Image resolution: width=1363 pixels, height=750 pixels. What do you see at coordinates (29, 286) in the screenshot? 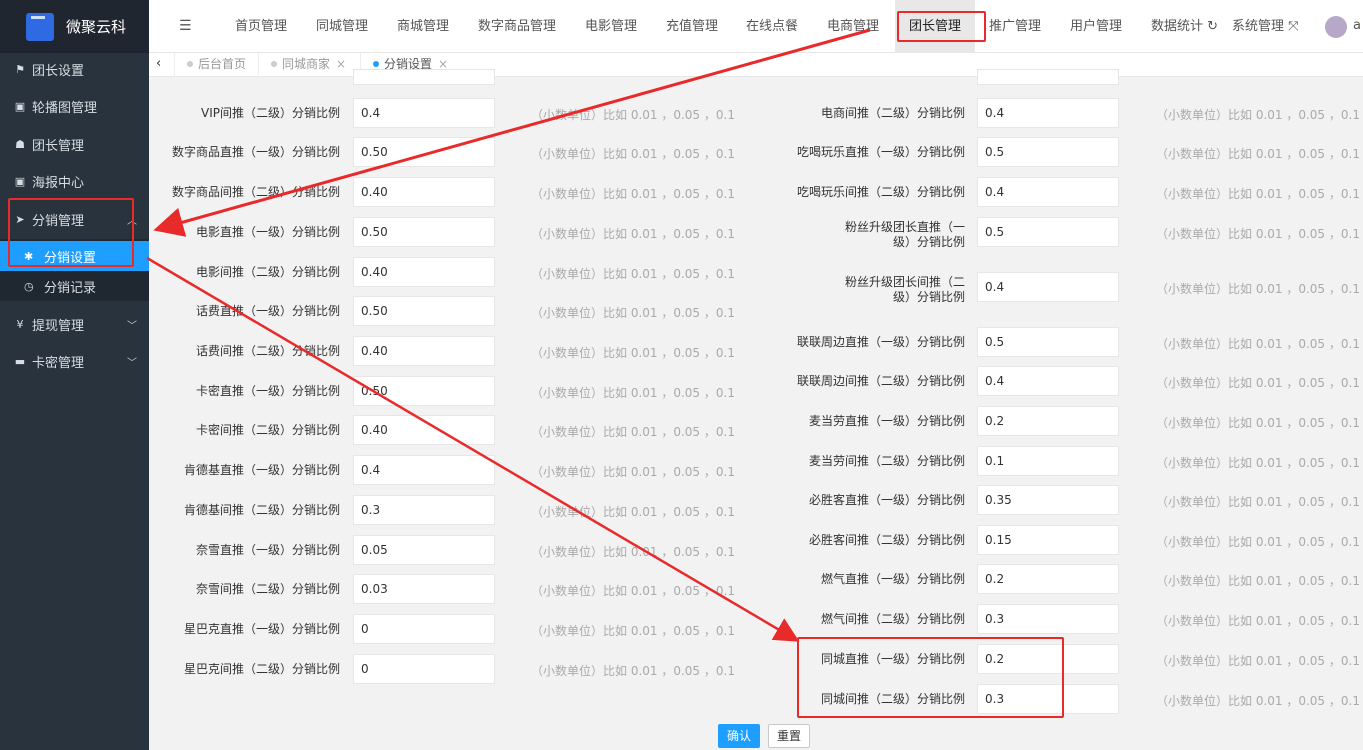
I see `clock-icon: ◷` at bounding box center [29, 286].